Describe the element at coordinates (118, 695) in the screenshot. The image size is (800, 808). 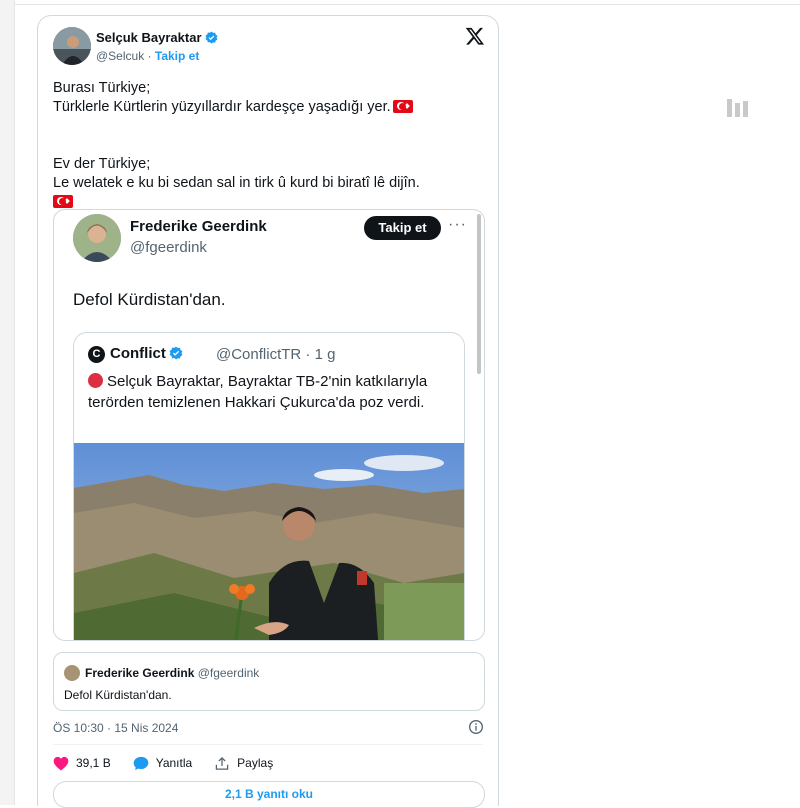
I see `quoted-text: Defol Kürdistan'dan.` at that location.